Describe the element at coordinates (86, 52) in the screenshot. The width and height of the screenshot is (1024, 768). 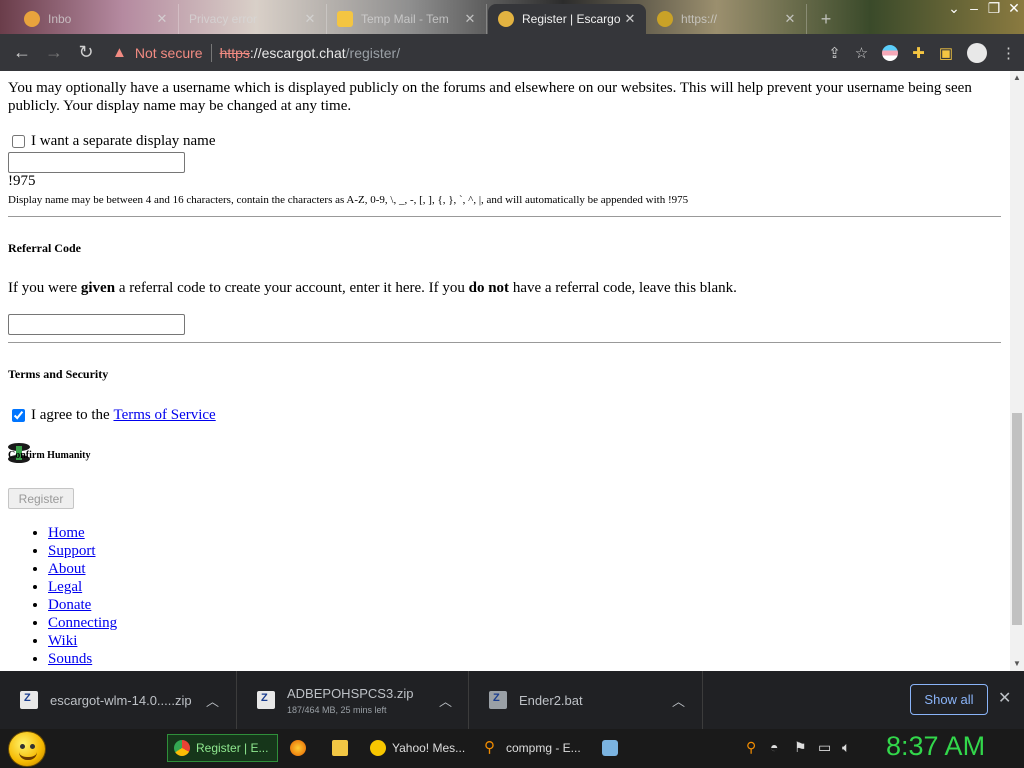
I see `reload-icon: ↻` at that location.